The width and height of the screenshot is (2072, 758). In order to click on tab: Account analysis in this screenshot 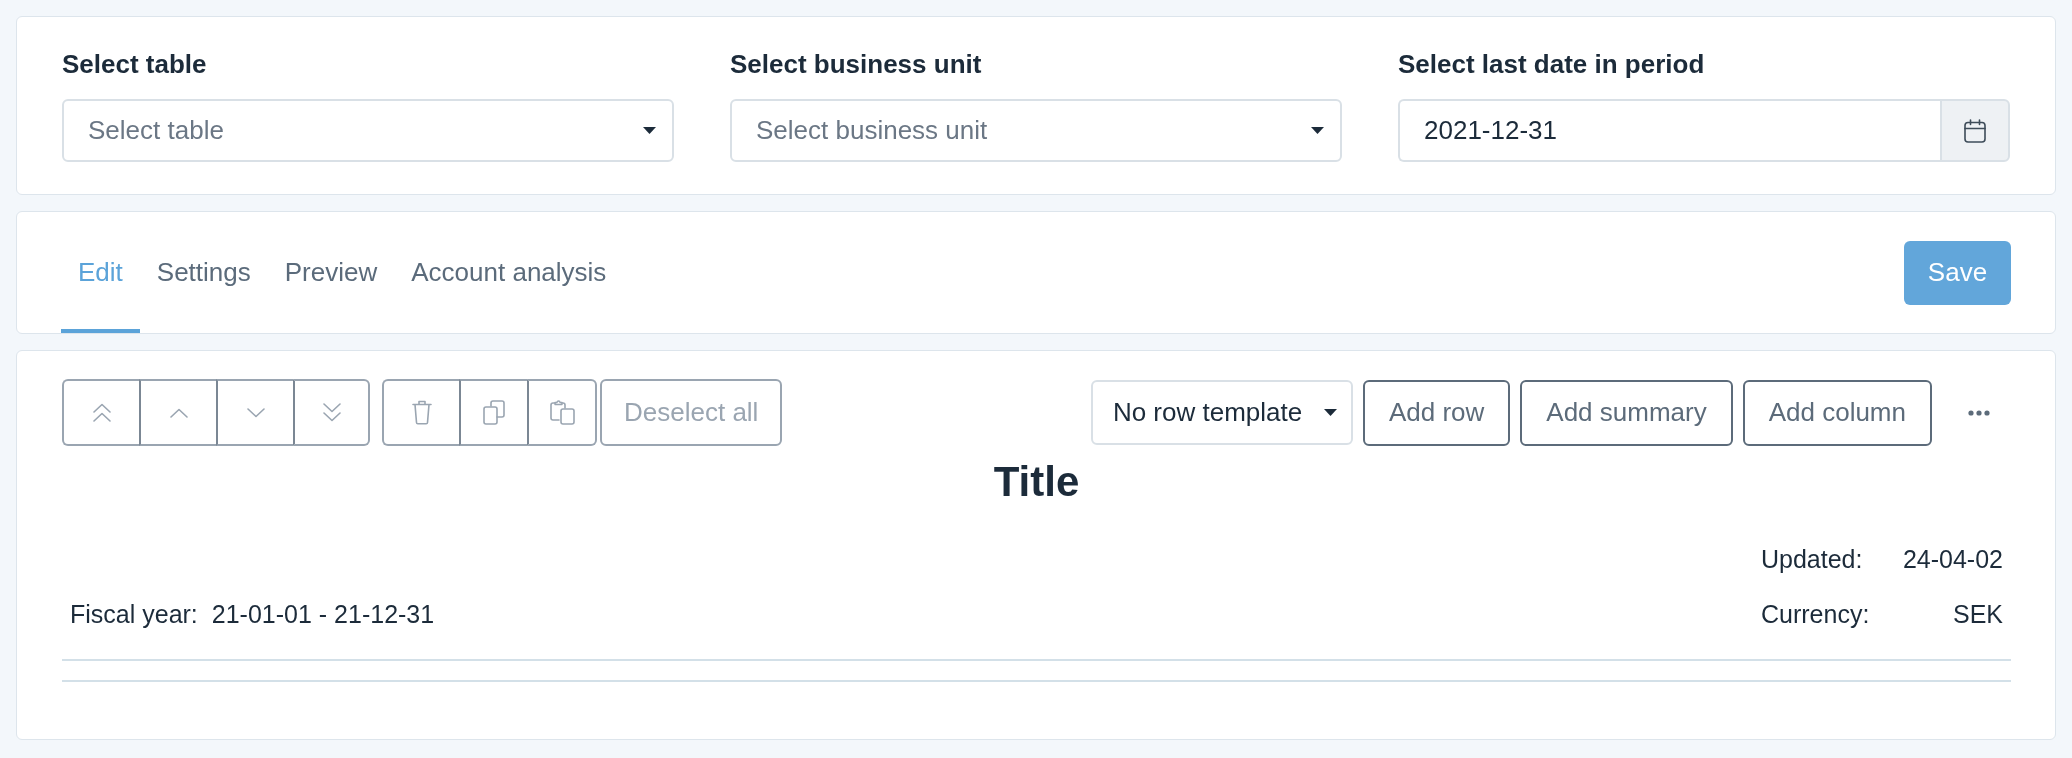, I will do `click(509, 272)`.